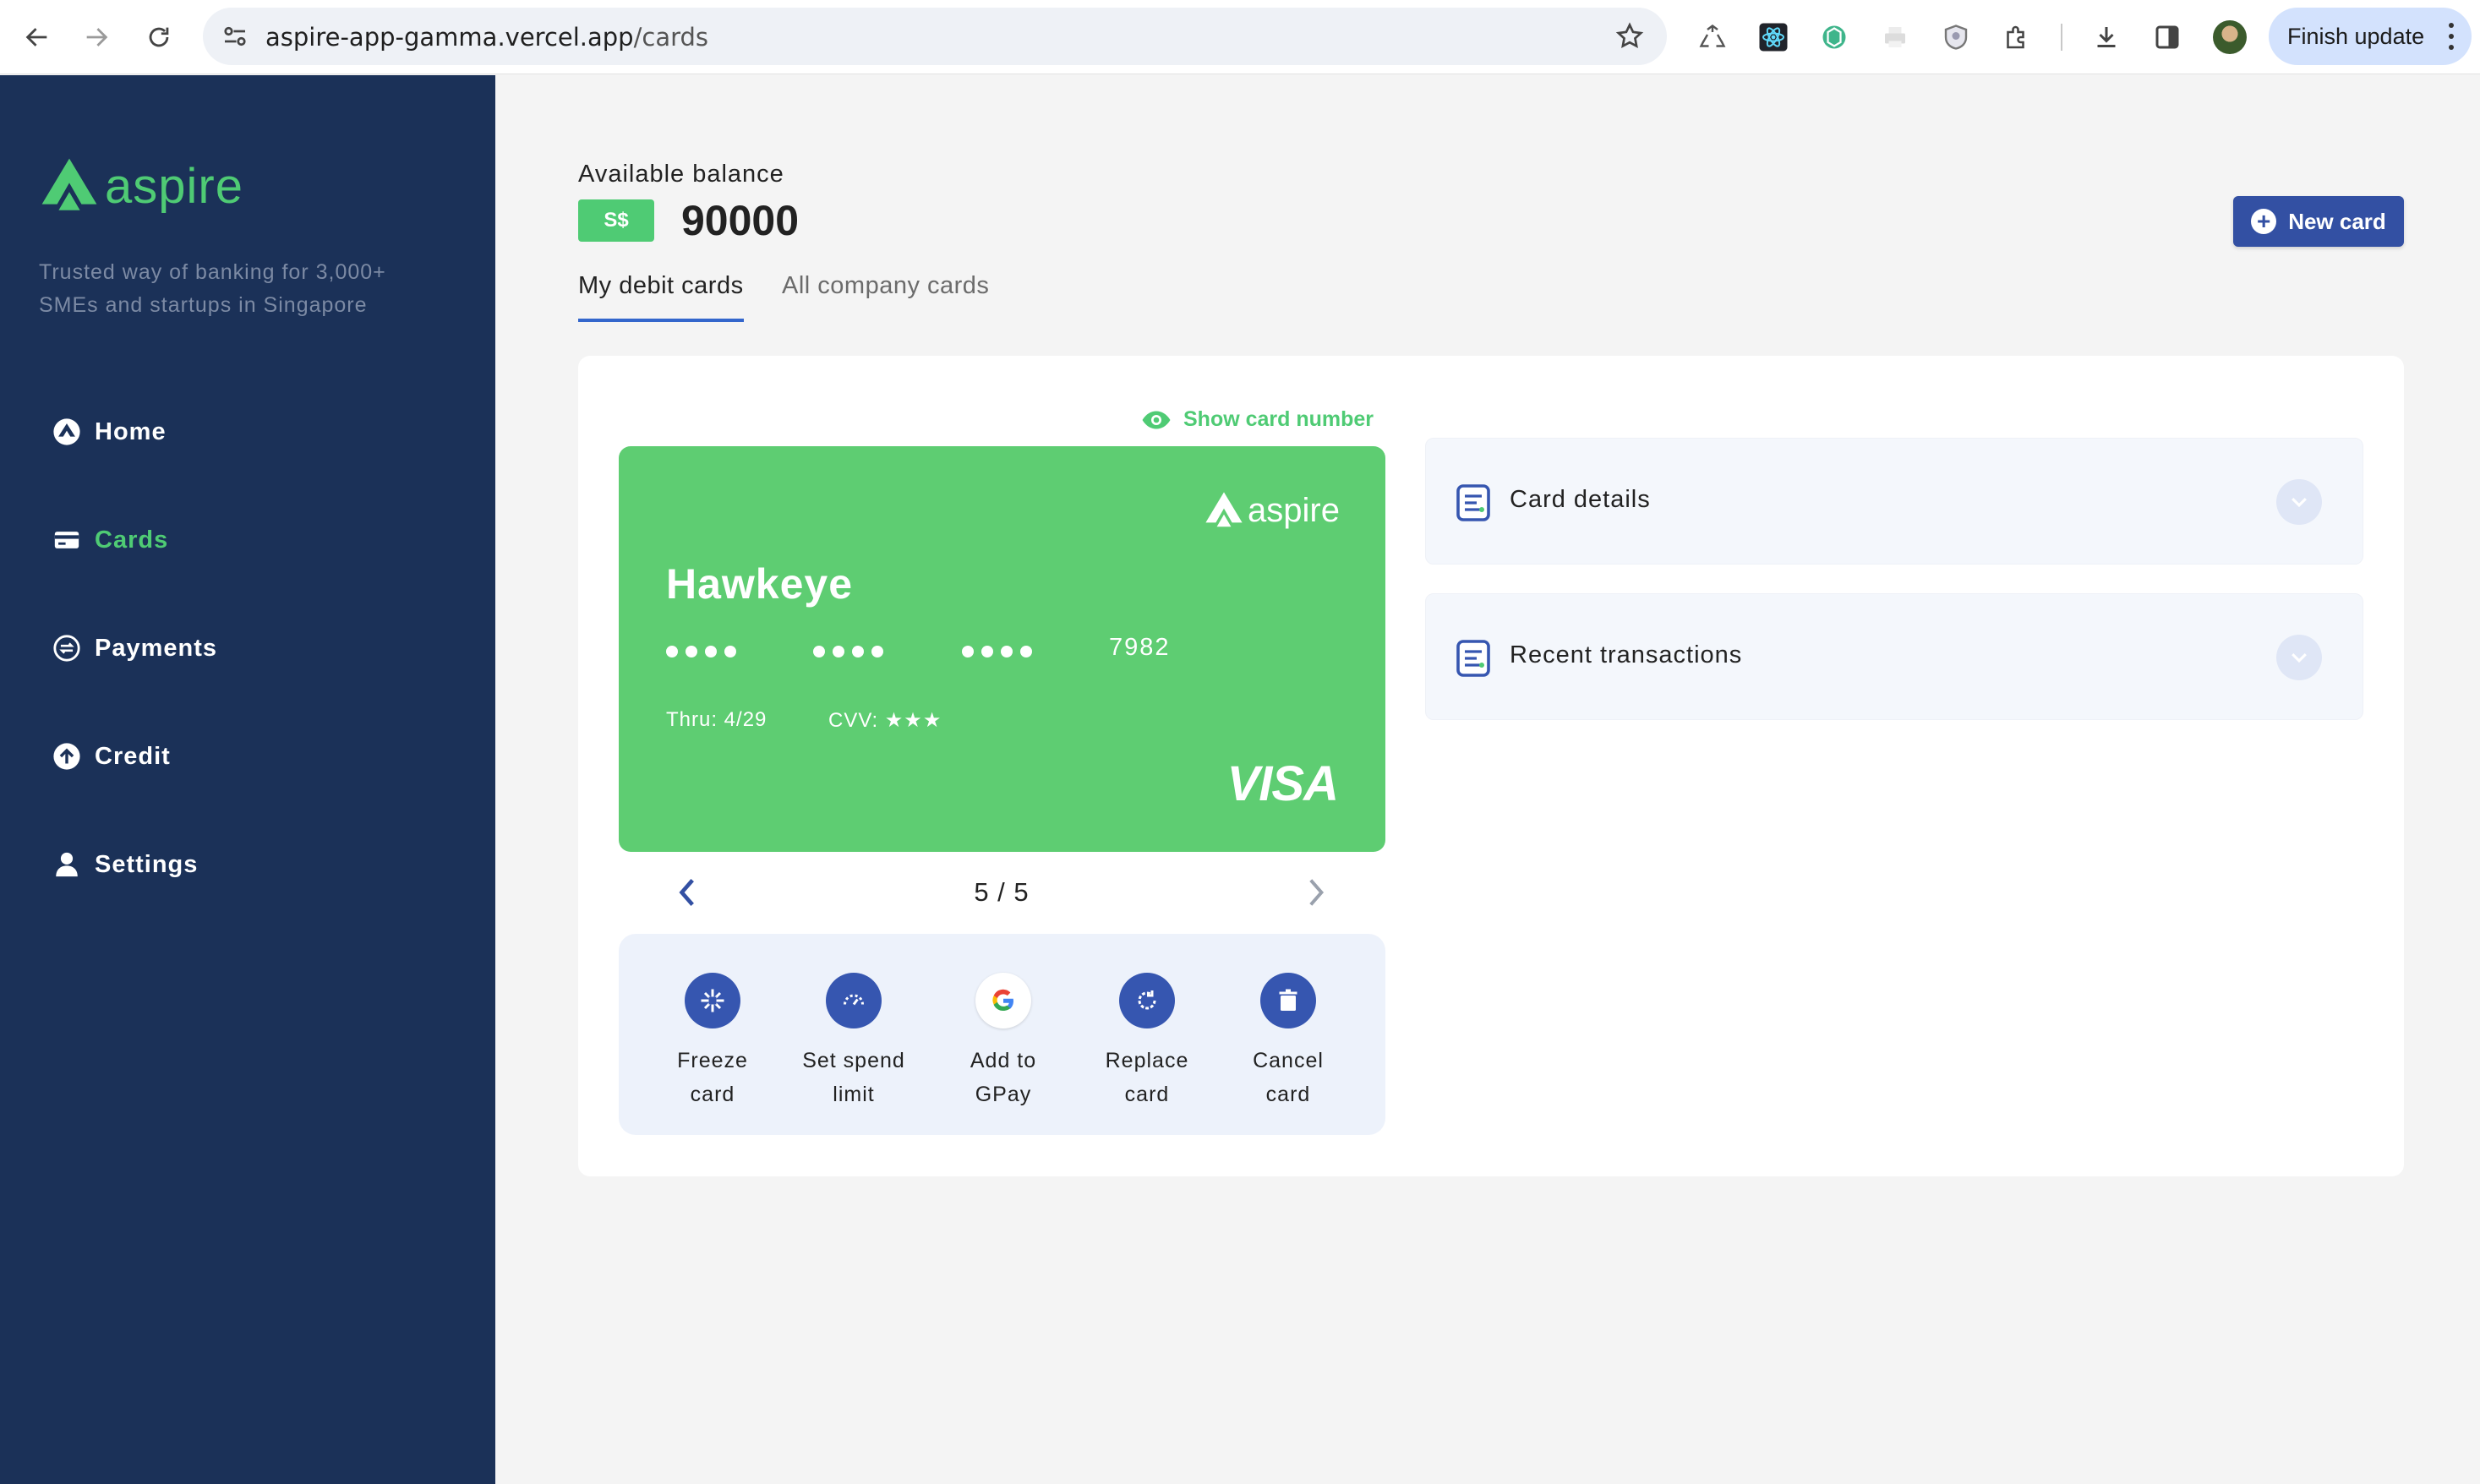 The width and height of the screenshot is (2480, 1484). What do you see at coordinates (2356, 36) in the screenshot?
I see `finish-update-label: Finish update` at bounding box center [2356, 36].